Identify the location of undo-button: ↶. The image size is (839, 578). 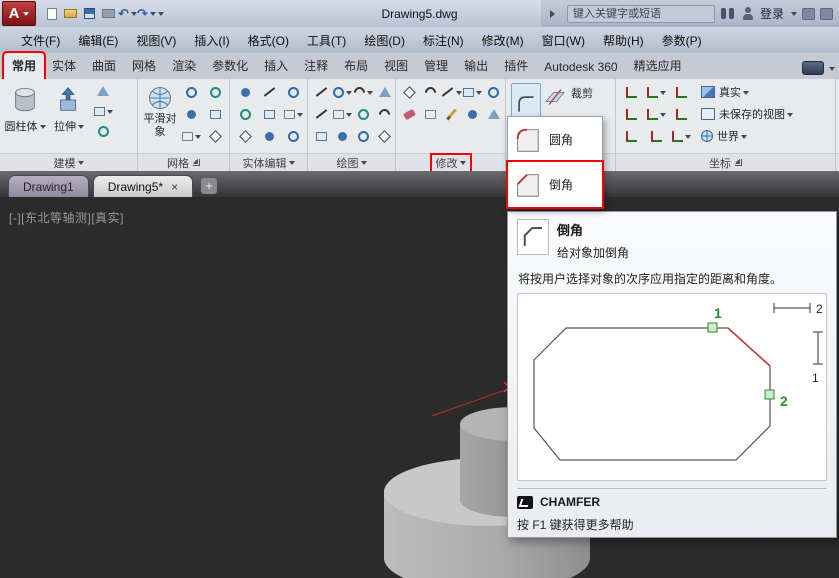
(127, 14).